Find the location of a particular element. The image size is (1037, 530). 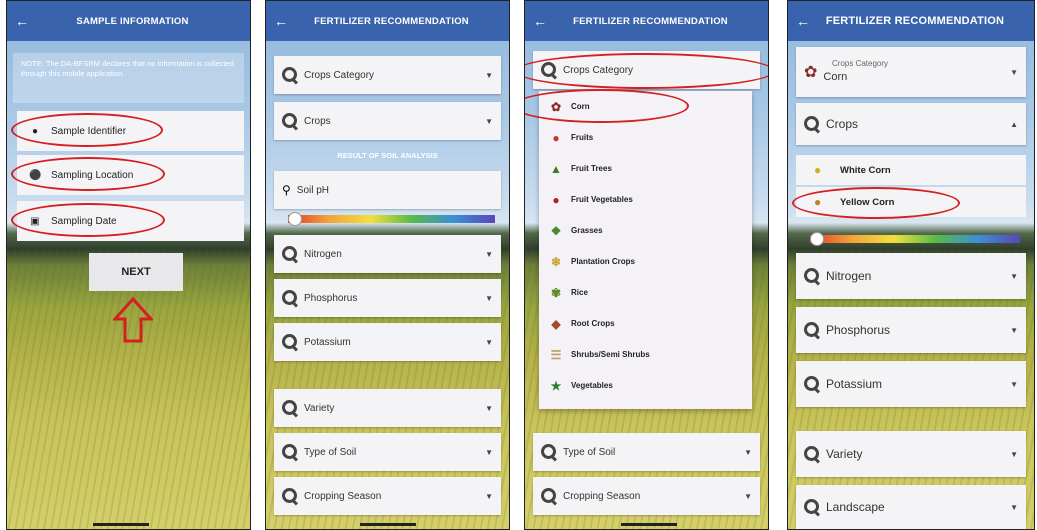

option-root-crops: ◆ Root Crops is located at coordinates (645, 323).